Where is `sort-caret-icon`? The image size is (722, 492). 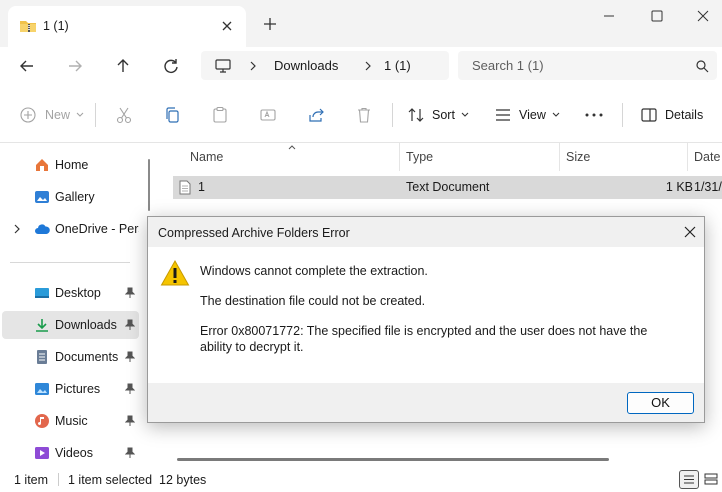 sort-caret-icon is located at coordinates (292, 147).